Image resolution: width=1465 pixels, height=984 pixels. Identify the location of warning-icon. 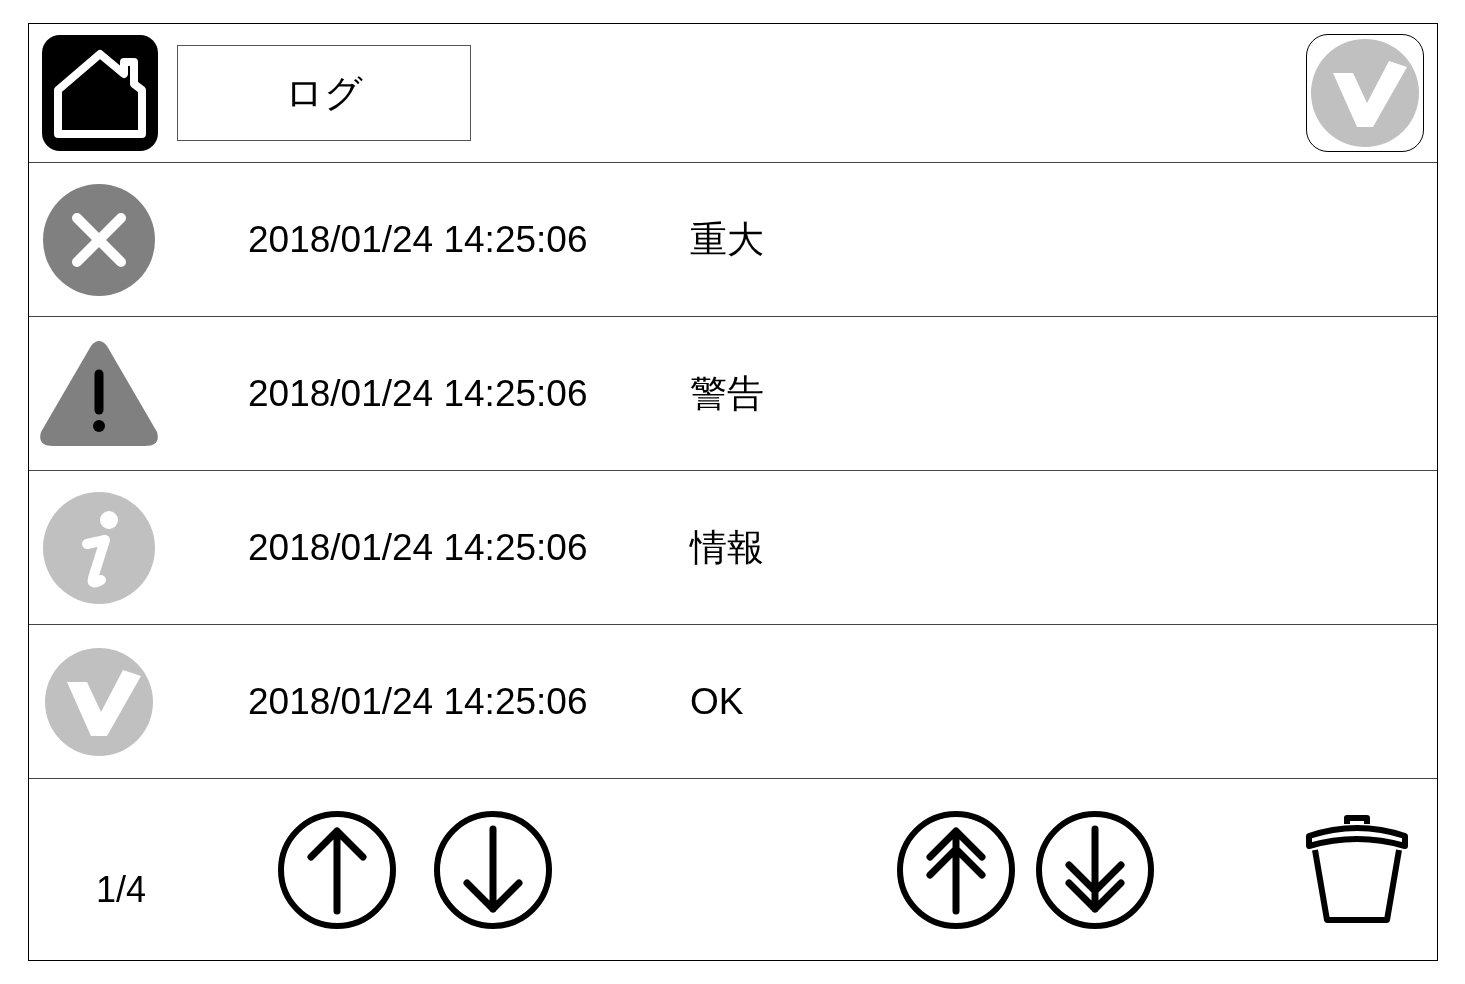
(99, 393).